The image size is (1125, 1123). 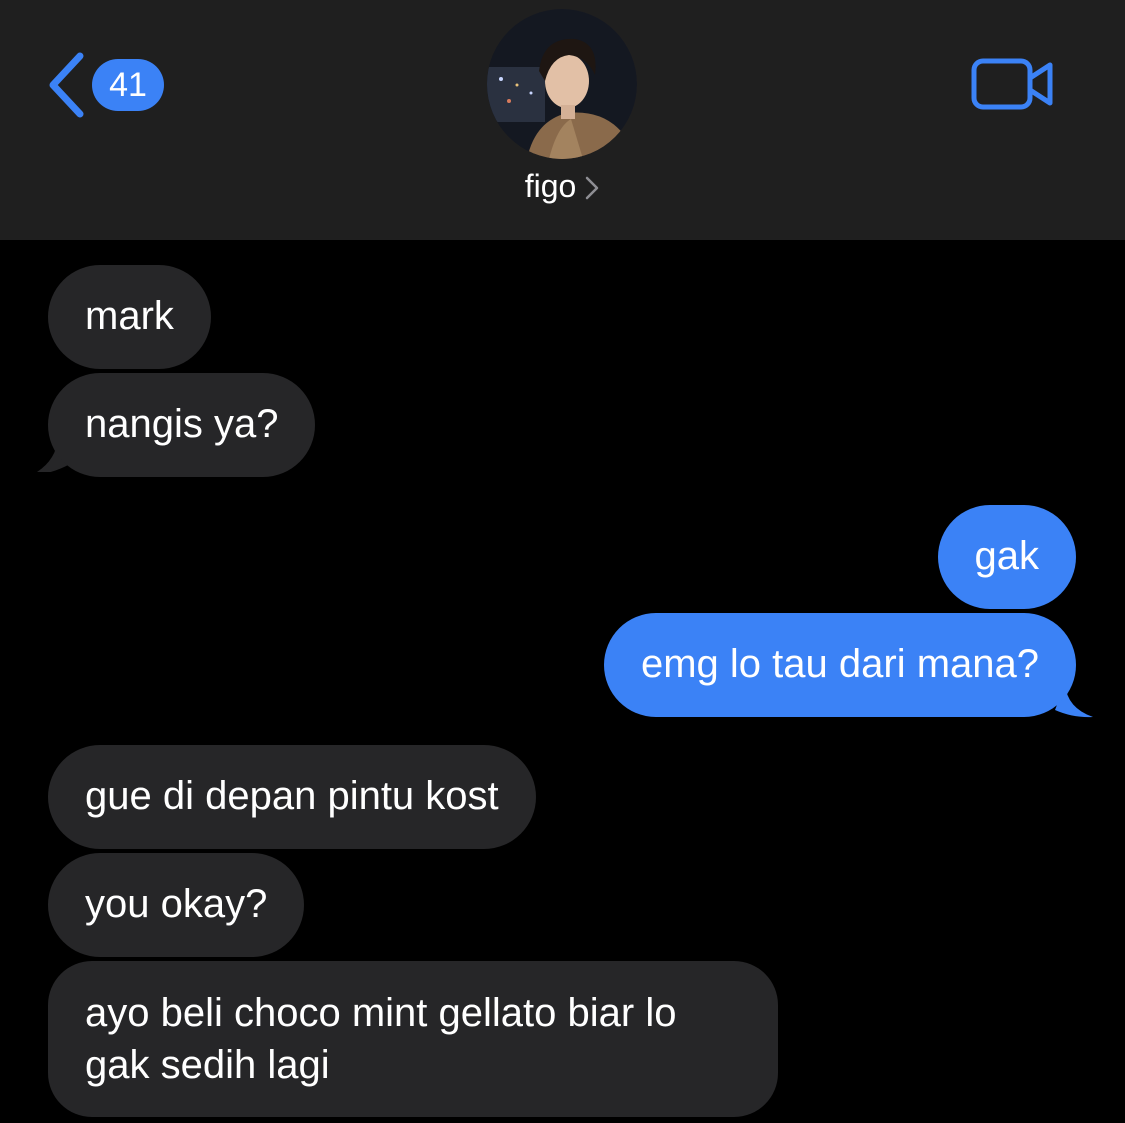 I want to click on unread-count-badge: 41, so click(x=128, y=85).